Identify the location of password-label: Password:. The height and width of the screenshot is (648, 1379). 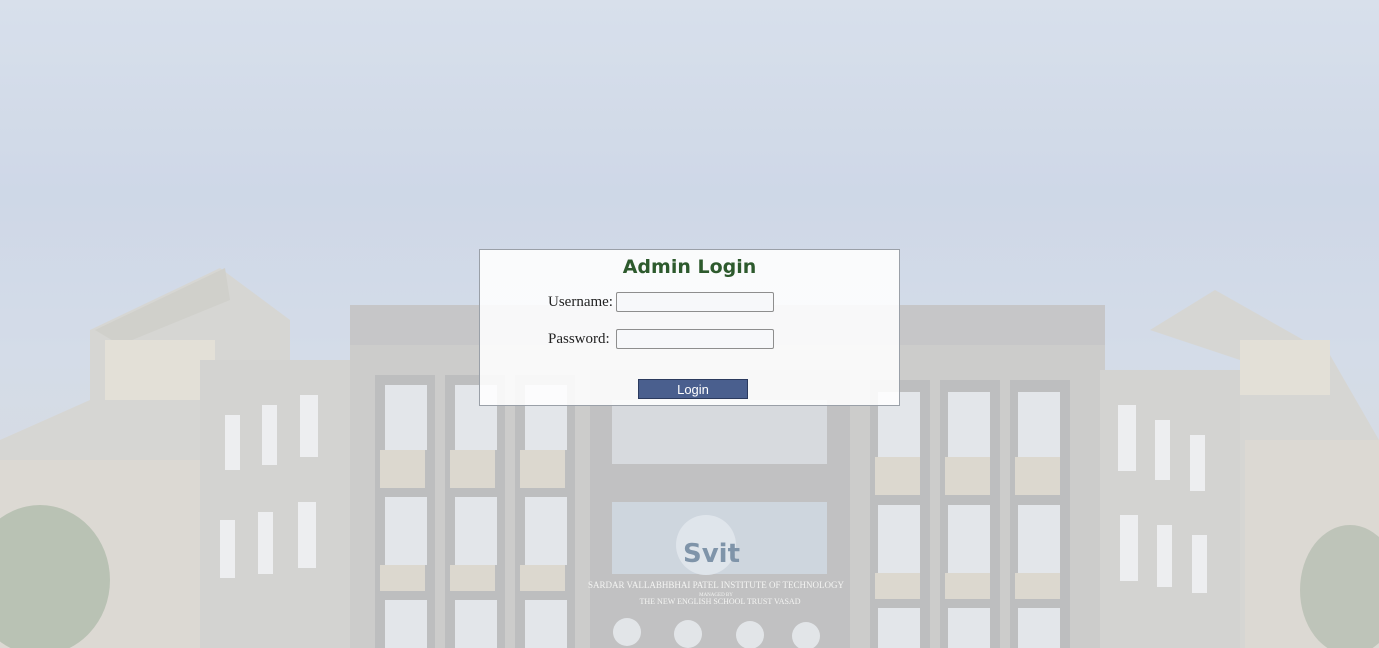
(579, 338).